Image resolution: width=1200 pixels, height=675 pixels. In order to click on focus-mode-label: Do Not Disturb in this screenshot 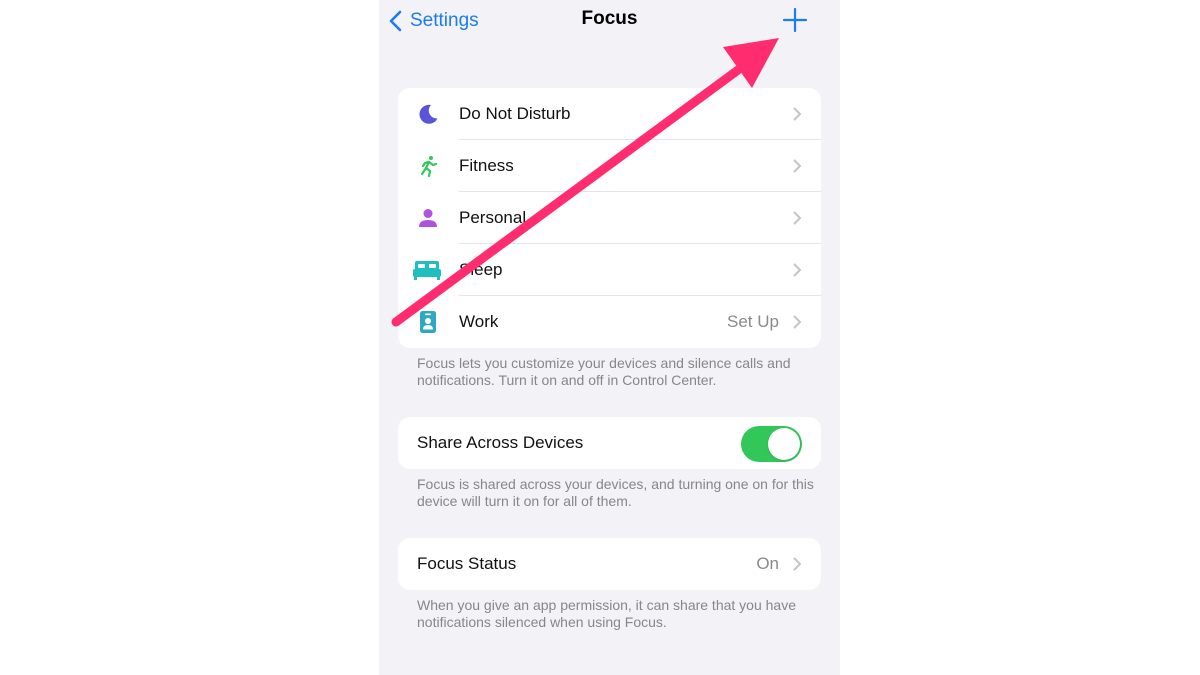, I will do `click(515, 113)`.